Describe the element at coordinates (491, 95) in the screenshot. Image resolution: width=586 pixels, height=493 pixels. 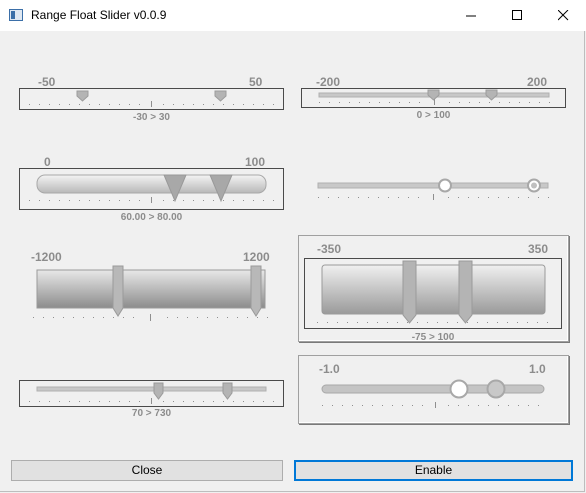
I see `slider2-upper-handle` at that location.